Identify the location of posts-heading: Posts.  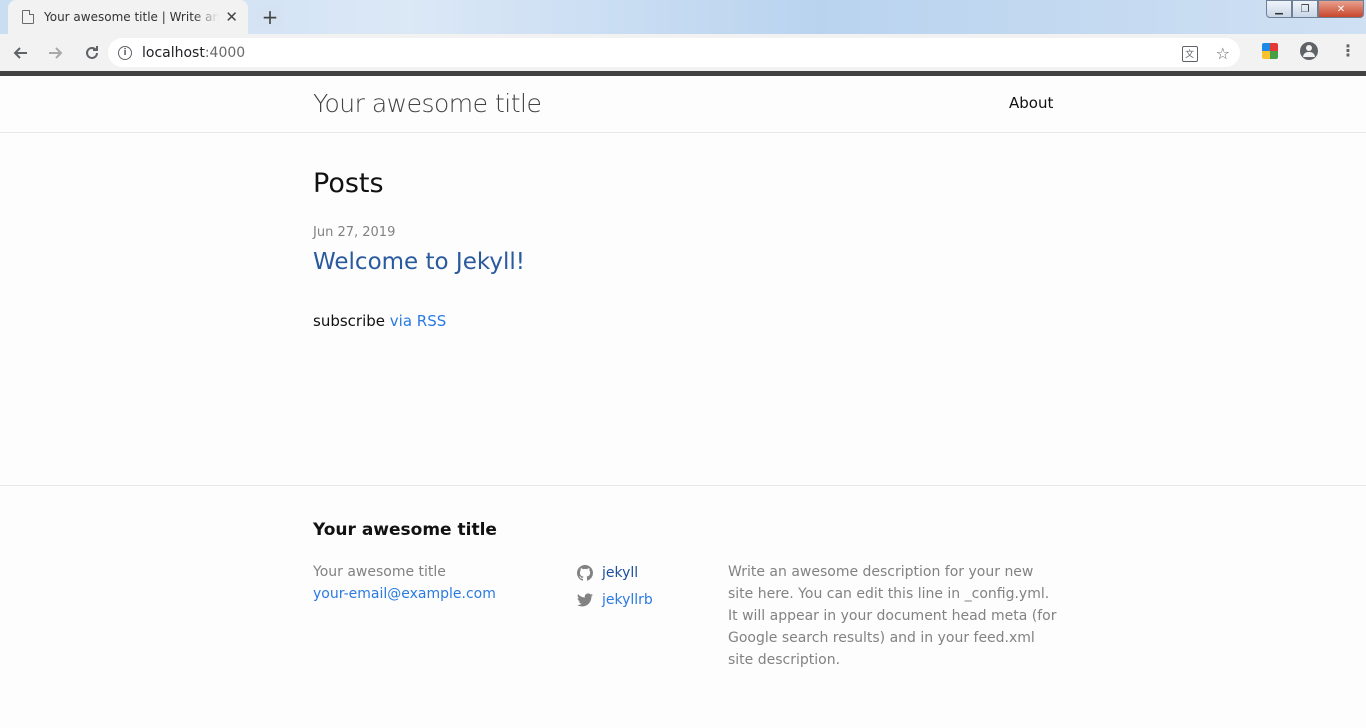
(348, 183).